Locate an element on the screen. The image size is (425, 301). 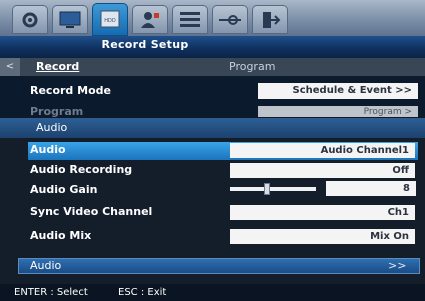
audio-menu-row is located at coordinates (219, 266).